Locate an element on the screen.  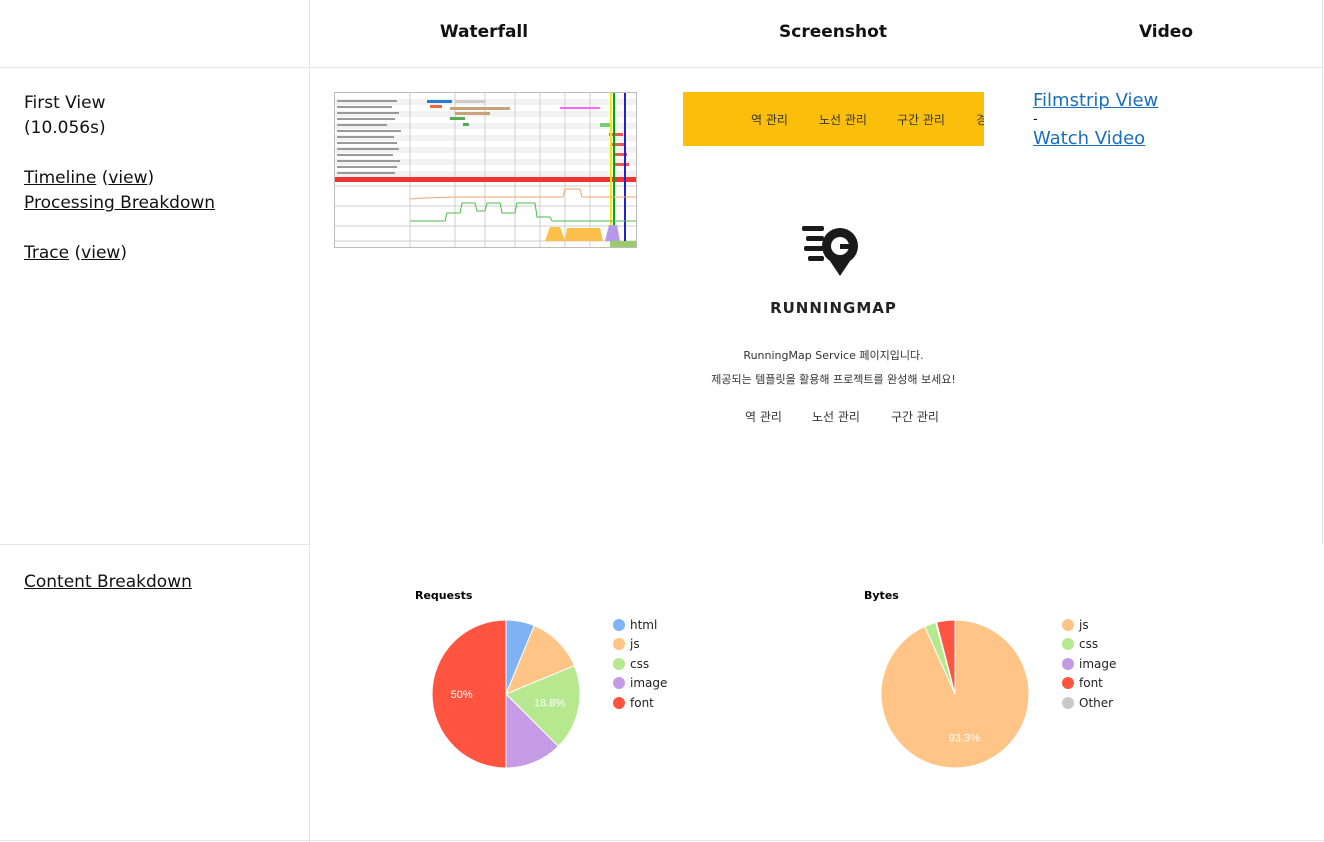
bytes-pie-chart: 93.3% is located at coordinates (955, 694).